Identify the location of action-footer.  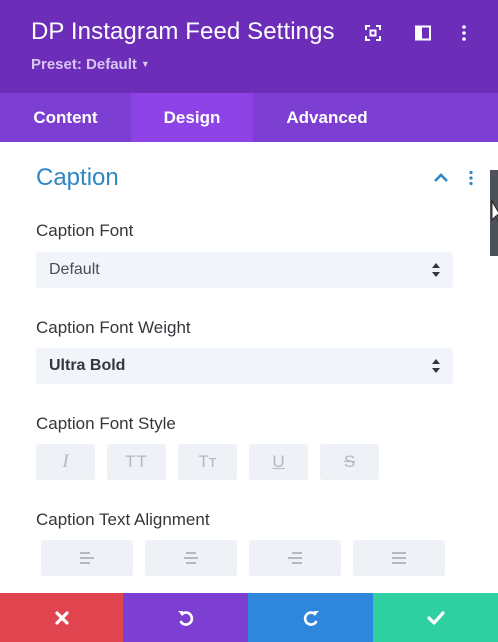
(249, 617).